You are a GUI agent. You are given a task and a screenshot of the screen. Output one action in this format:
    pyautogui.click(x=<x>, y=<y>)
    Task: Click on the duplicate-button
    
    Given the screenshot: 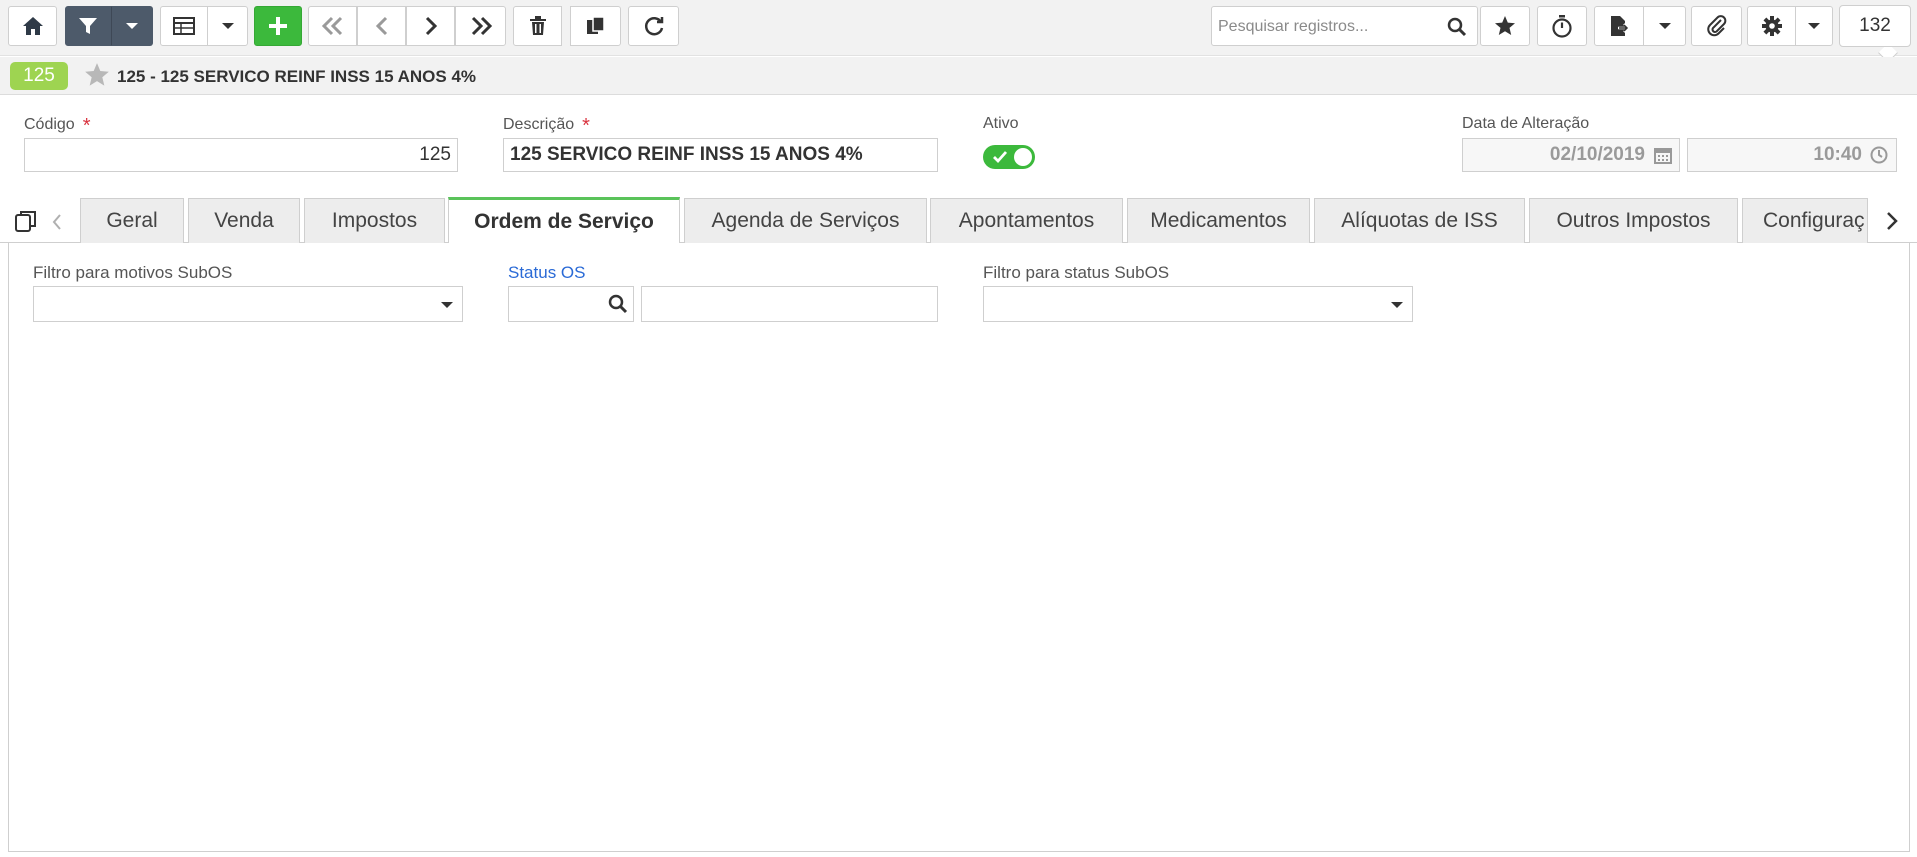 What is the action you would take?
    pyautogui.click(x=595, y=26)
    